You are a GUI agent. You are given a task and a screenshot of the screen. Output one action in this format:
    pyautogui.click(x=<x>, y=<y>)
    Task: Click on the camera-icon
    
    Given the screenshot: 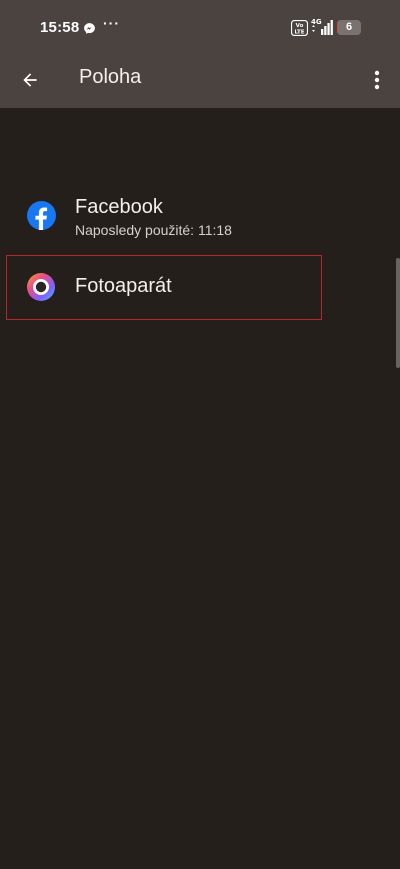 What is the action you would take?
    pyautogui.click(x=41, y=287)
    